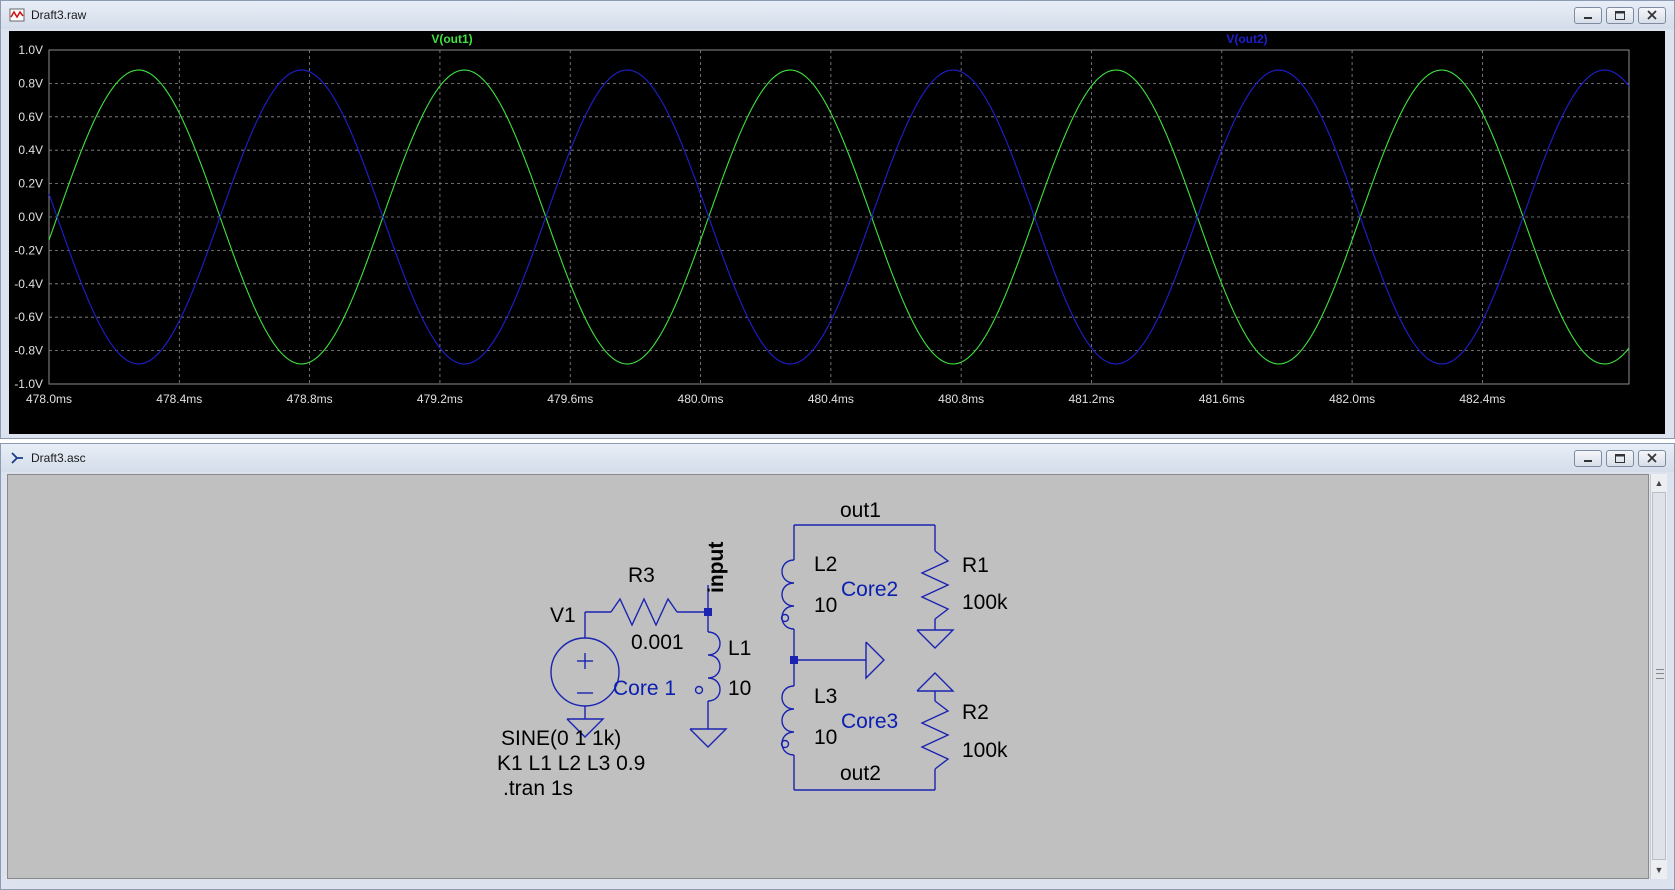 The height and width of the screenshot is (890, 1675). Describe the element at coordinates (1246, 39) in the screenshot. I see `trace-legend-label: V(out2)` at that location.